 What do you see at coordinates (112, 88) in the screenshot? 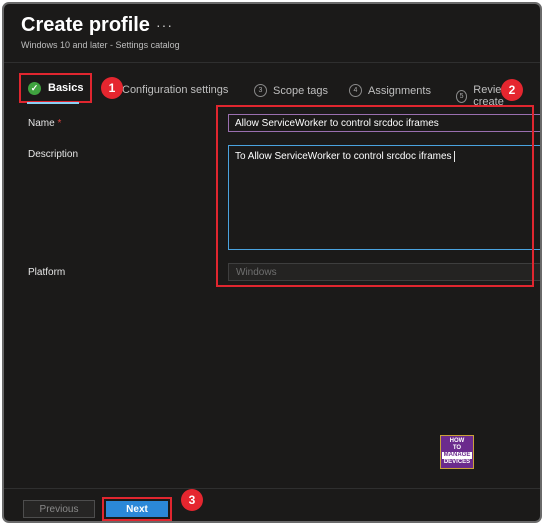
I see `annotation-badge-1: 1` at bounding box center [112, 88].